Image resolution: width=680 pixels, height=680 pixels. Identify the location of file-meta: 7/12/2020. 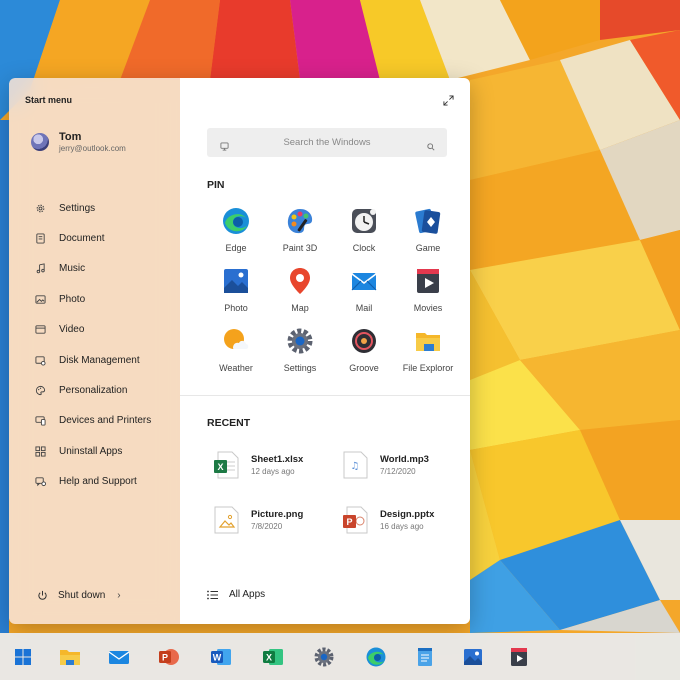
(398, 471).